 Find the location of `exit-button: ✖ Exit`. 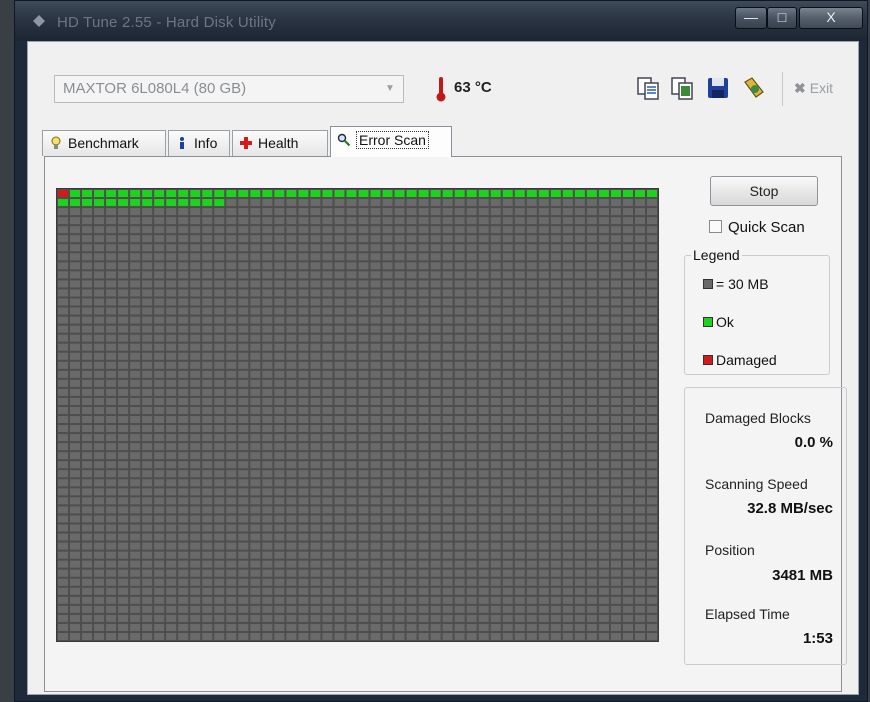

exit-button: ✖ Exit is located at coordinates (813, 88).